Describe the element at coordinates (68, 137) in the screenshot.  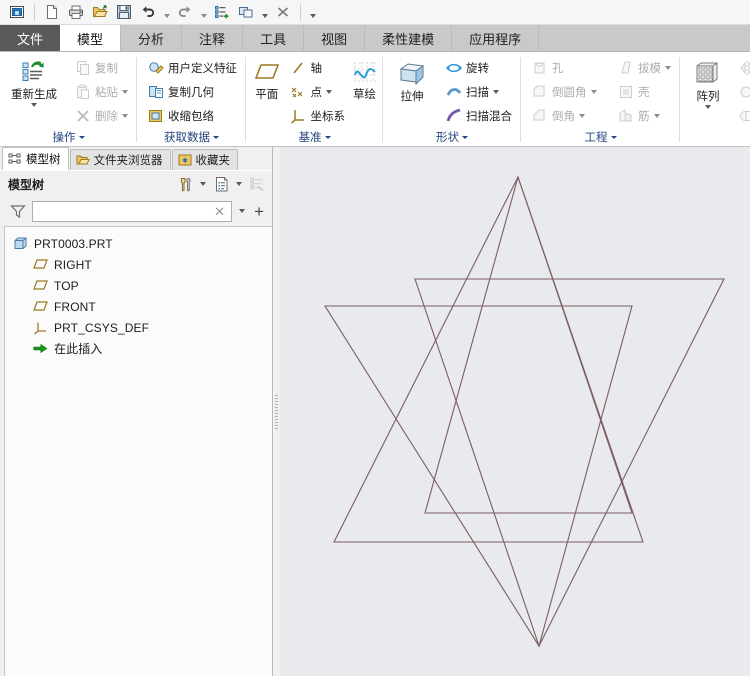
I see `group-label-operations: 操作` at that location.